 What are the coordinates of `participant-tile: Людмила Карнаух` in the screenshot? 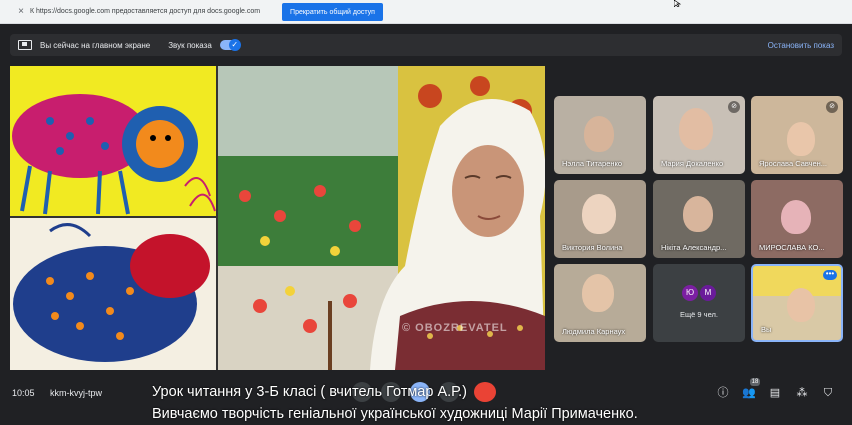 It's located at (600, 303).